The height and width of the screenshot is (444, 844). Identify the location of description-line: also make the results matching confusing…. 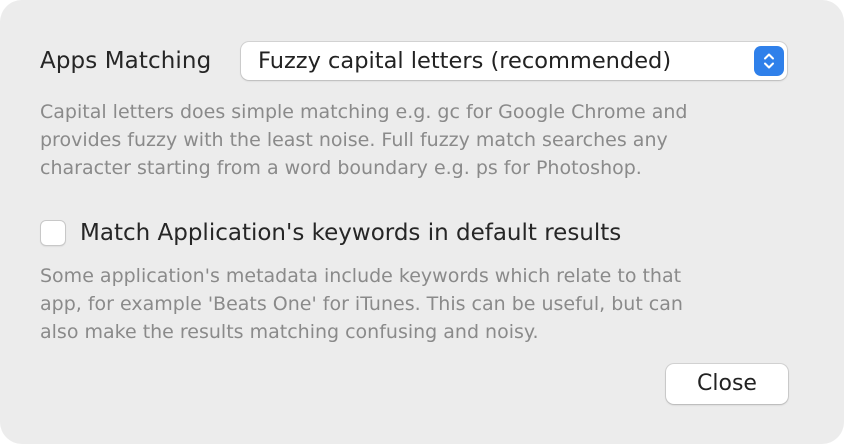
(289, 332).